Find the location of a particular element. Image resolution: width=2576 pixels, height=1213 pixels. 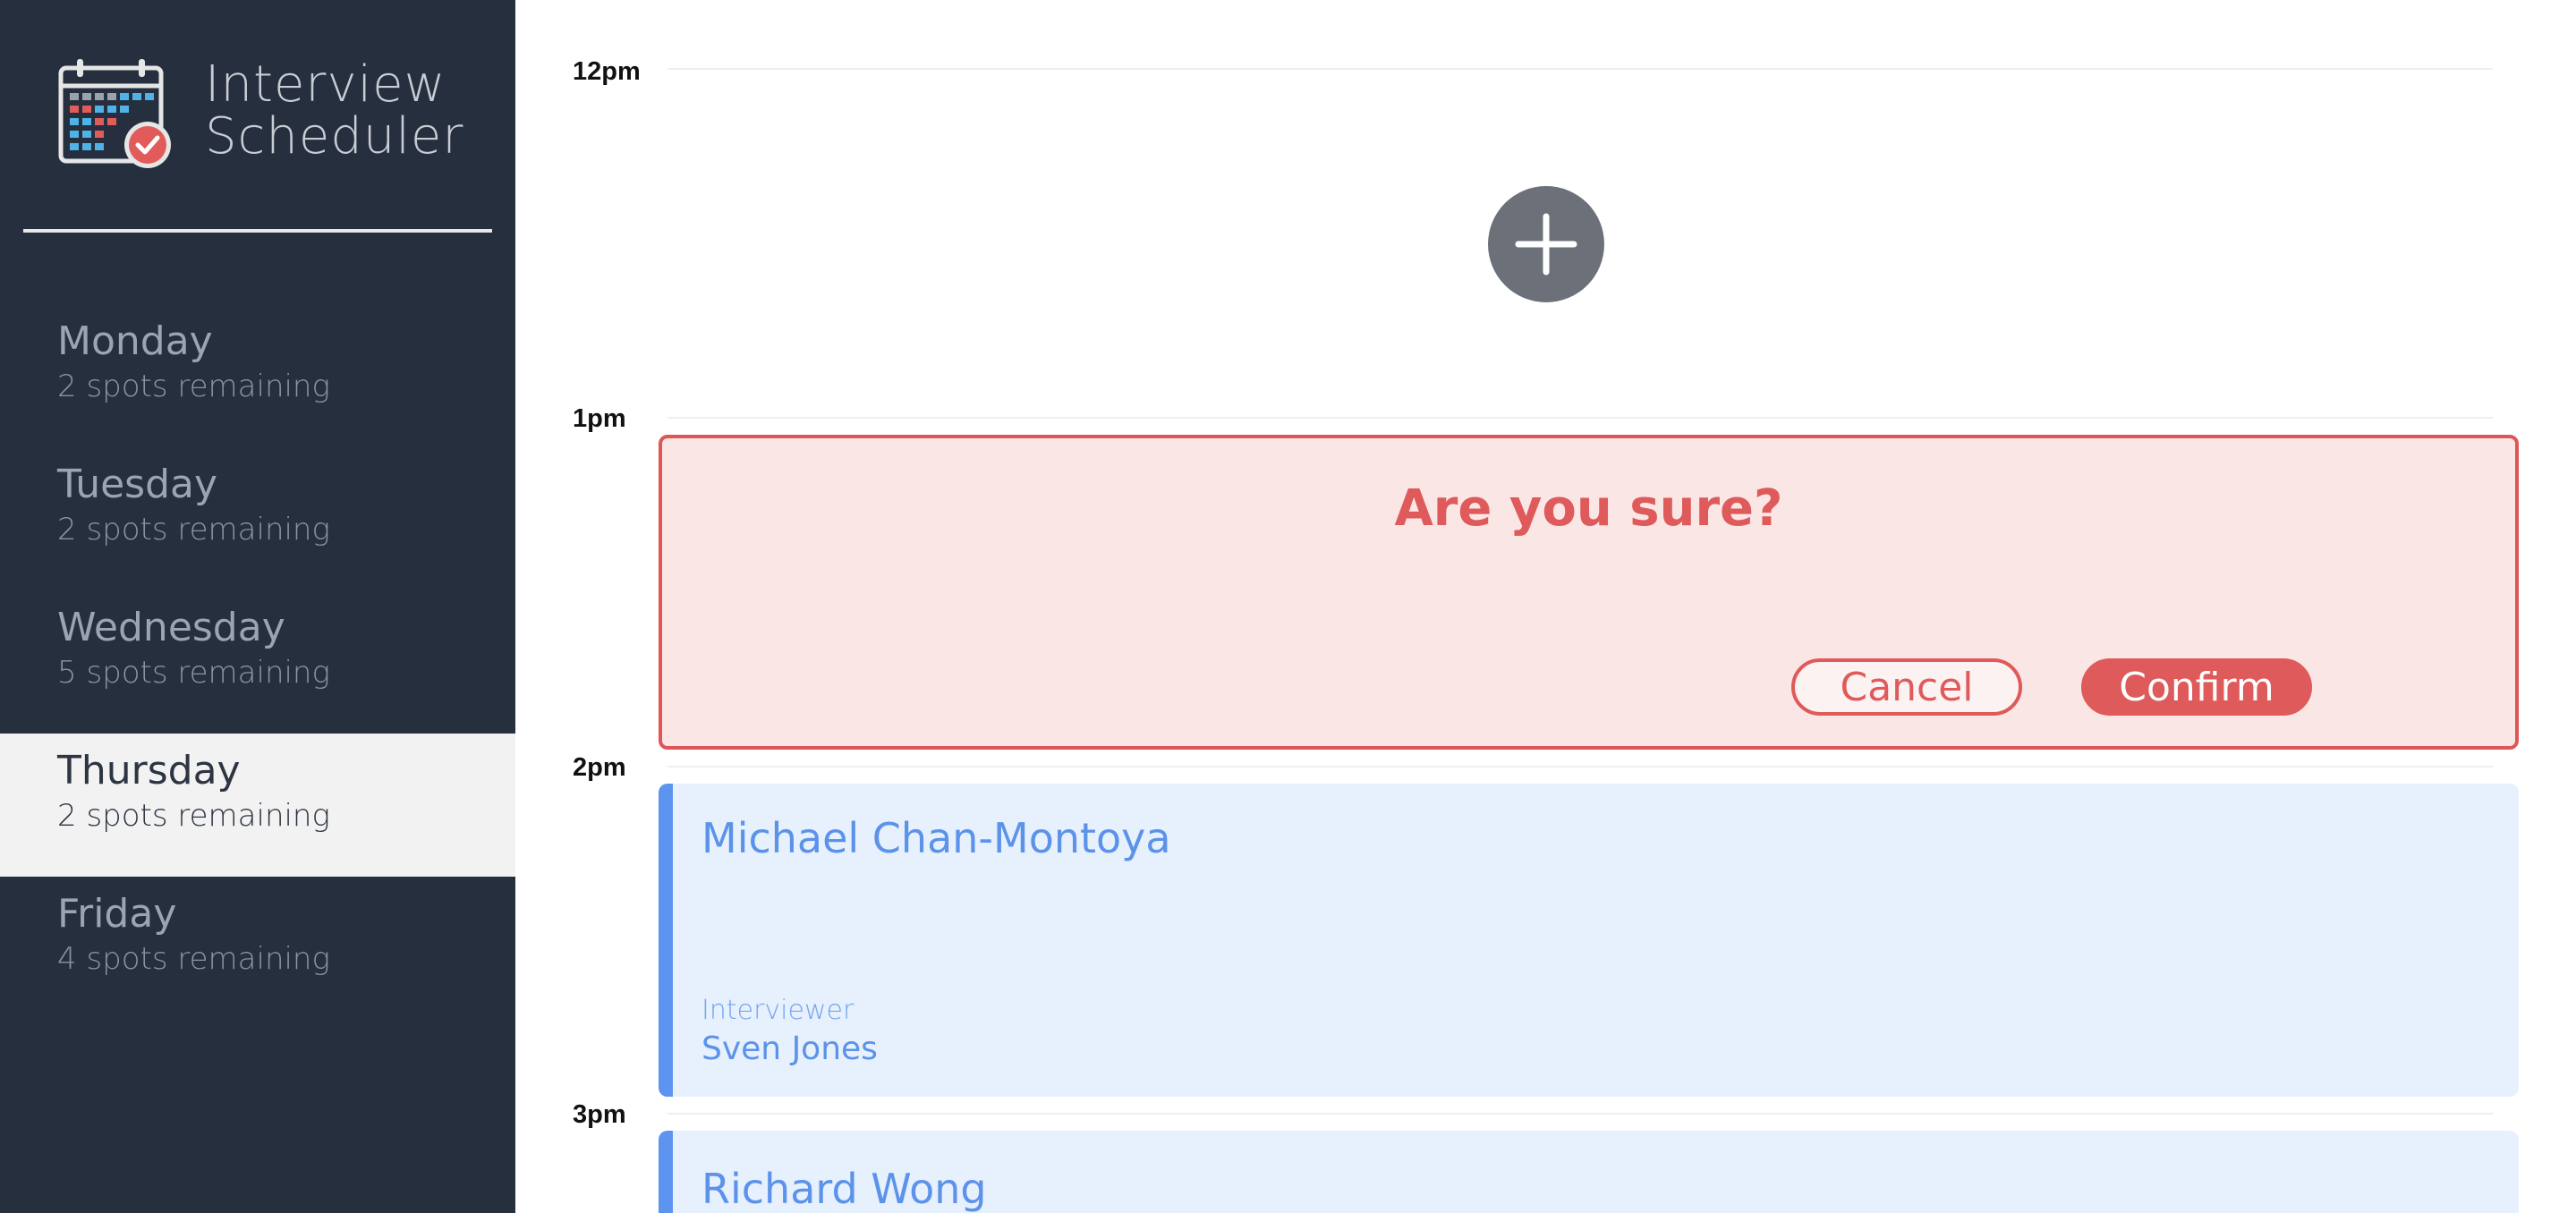

day-spots: 4 spots remaining is located at coordinates (193, 959).